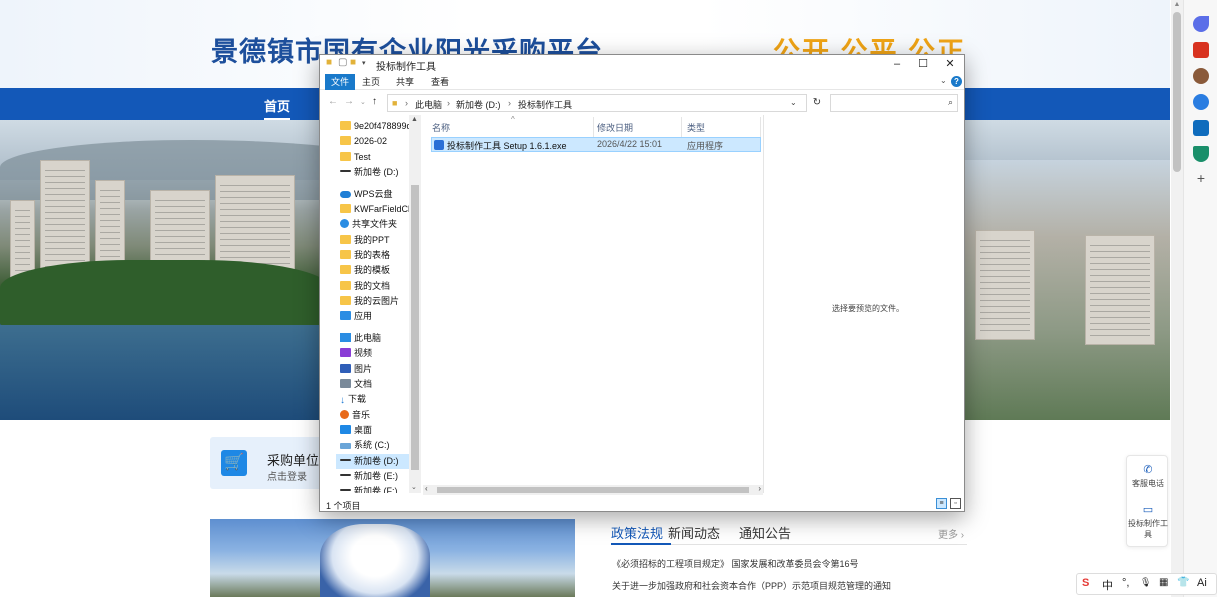 The width and height of the screenshot is (1217, 597). I want to click on ai-icon: Ai, so click(1202, 583).